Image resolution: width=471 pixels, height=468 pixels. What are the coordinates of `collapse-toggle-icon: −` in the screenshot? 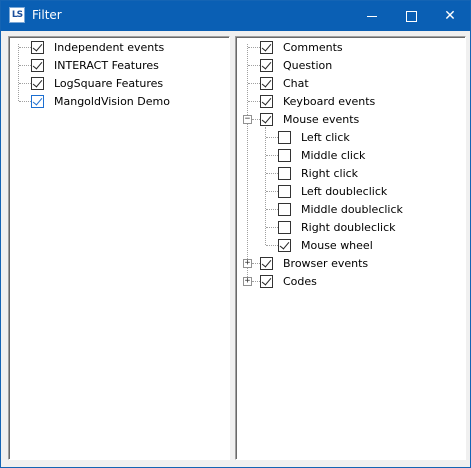 It's located at (247, 119).